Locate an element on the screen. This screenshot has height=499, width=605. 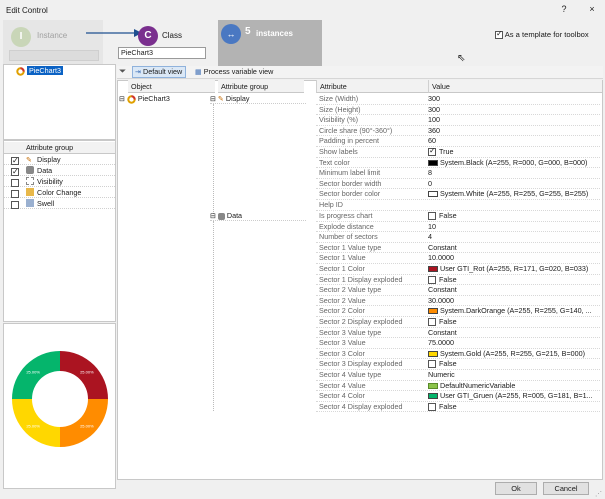
attribute-value: DefaultNumericVariable is located at coordinates (513, 386).